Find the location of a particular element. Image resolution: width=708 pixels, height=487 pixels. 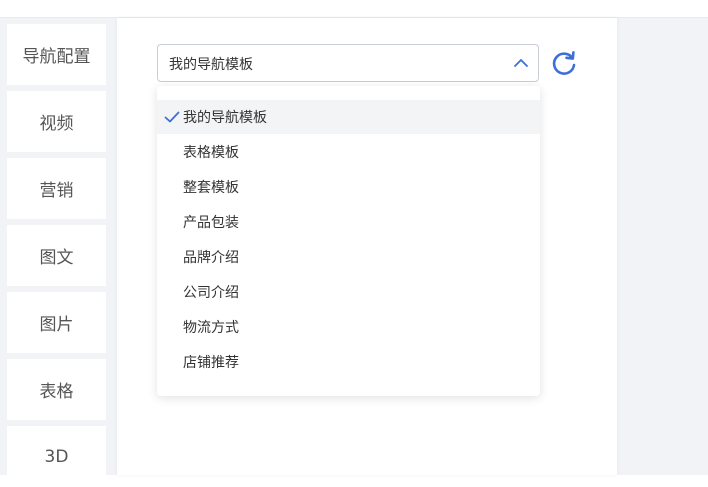

sidebar-item-table: 表格 is located at coordinates (56, 389).